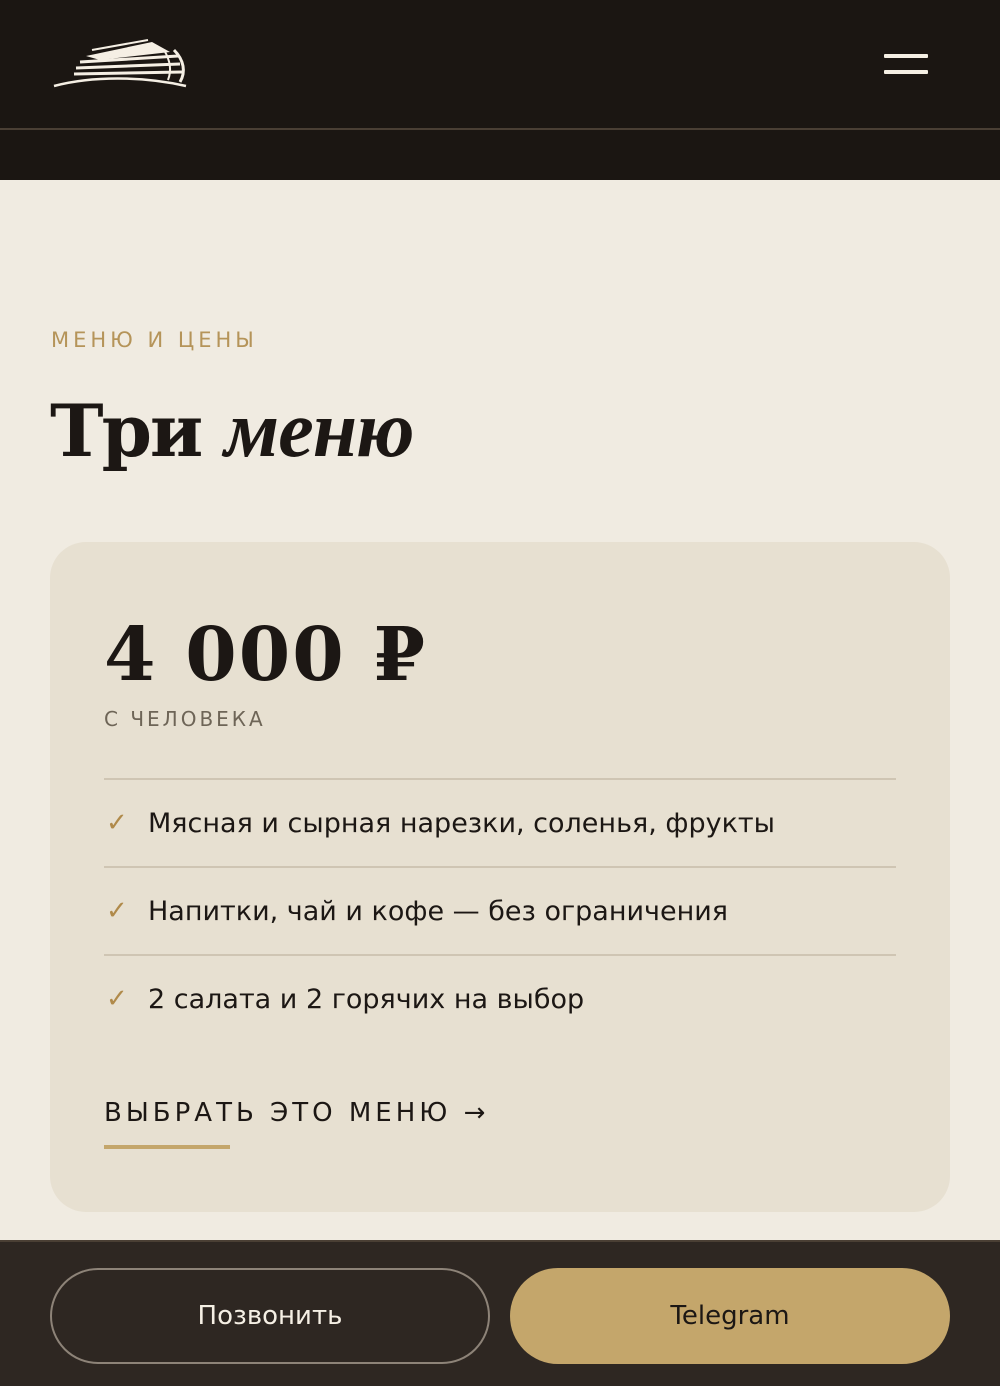  What do you see at coordinates (500, 1313) in the screenshot?
I see `bottom-action-bar: Позвонить Telegram` at bounding box center [500, 1313].